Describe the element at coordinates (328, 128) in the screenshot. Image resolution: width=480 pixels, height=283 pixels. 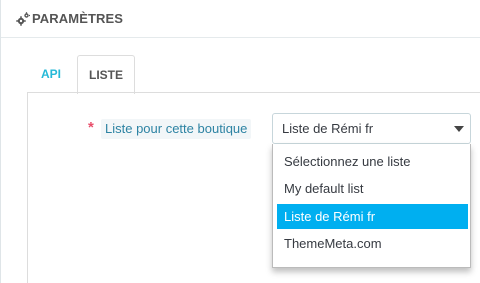
I see `select-value: Liste de Rémi fr` at that location.